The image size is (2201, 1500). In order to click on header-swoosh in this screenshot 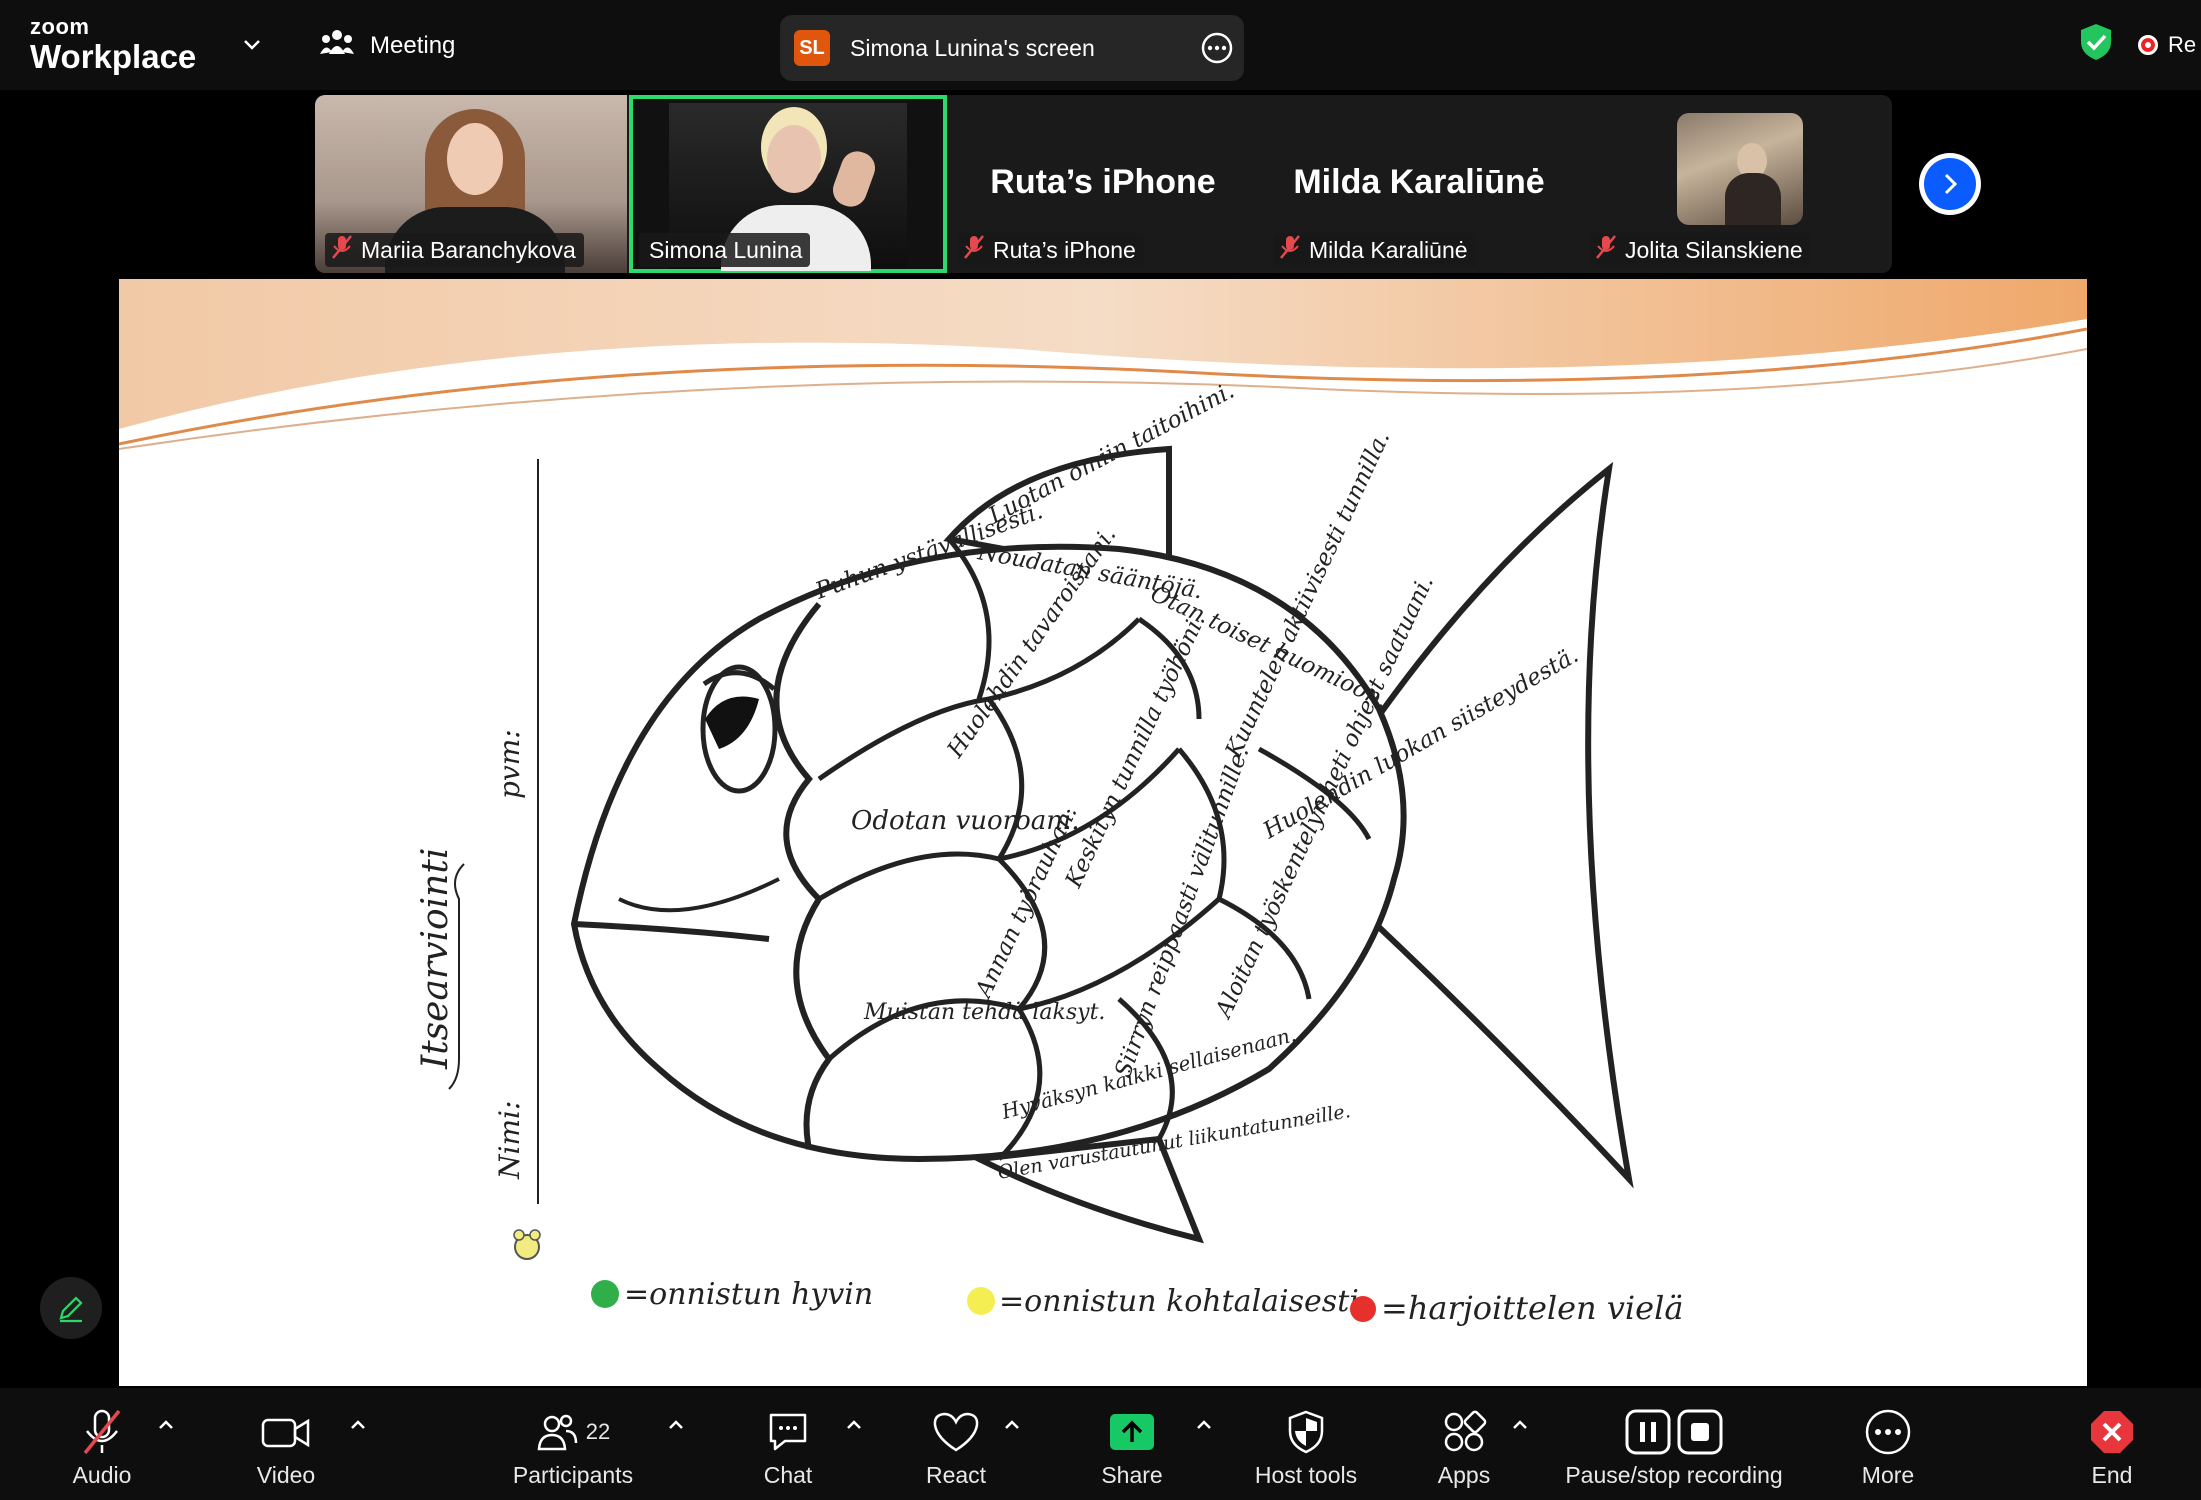, I will do `click(1103, 354)`.